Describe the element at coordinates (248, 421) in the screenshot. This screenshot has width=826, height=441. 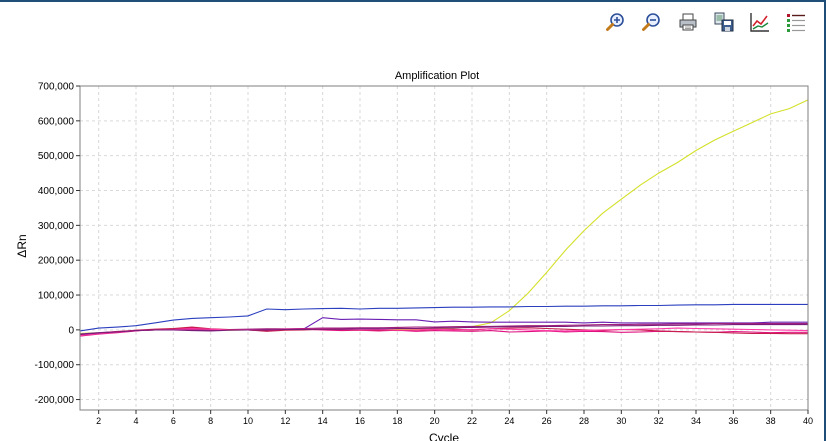
I see `x-tick-label: 10` at that location.